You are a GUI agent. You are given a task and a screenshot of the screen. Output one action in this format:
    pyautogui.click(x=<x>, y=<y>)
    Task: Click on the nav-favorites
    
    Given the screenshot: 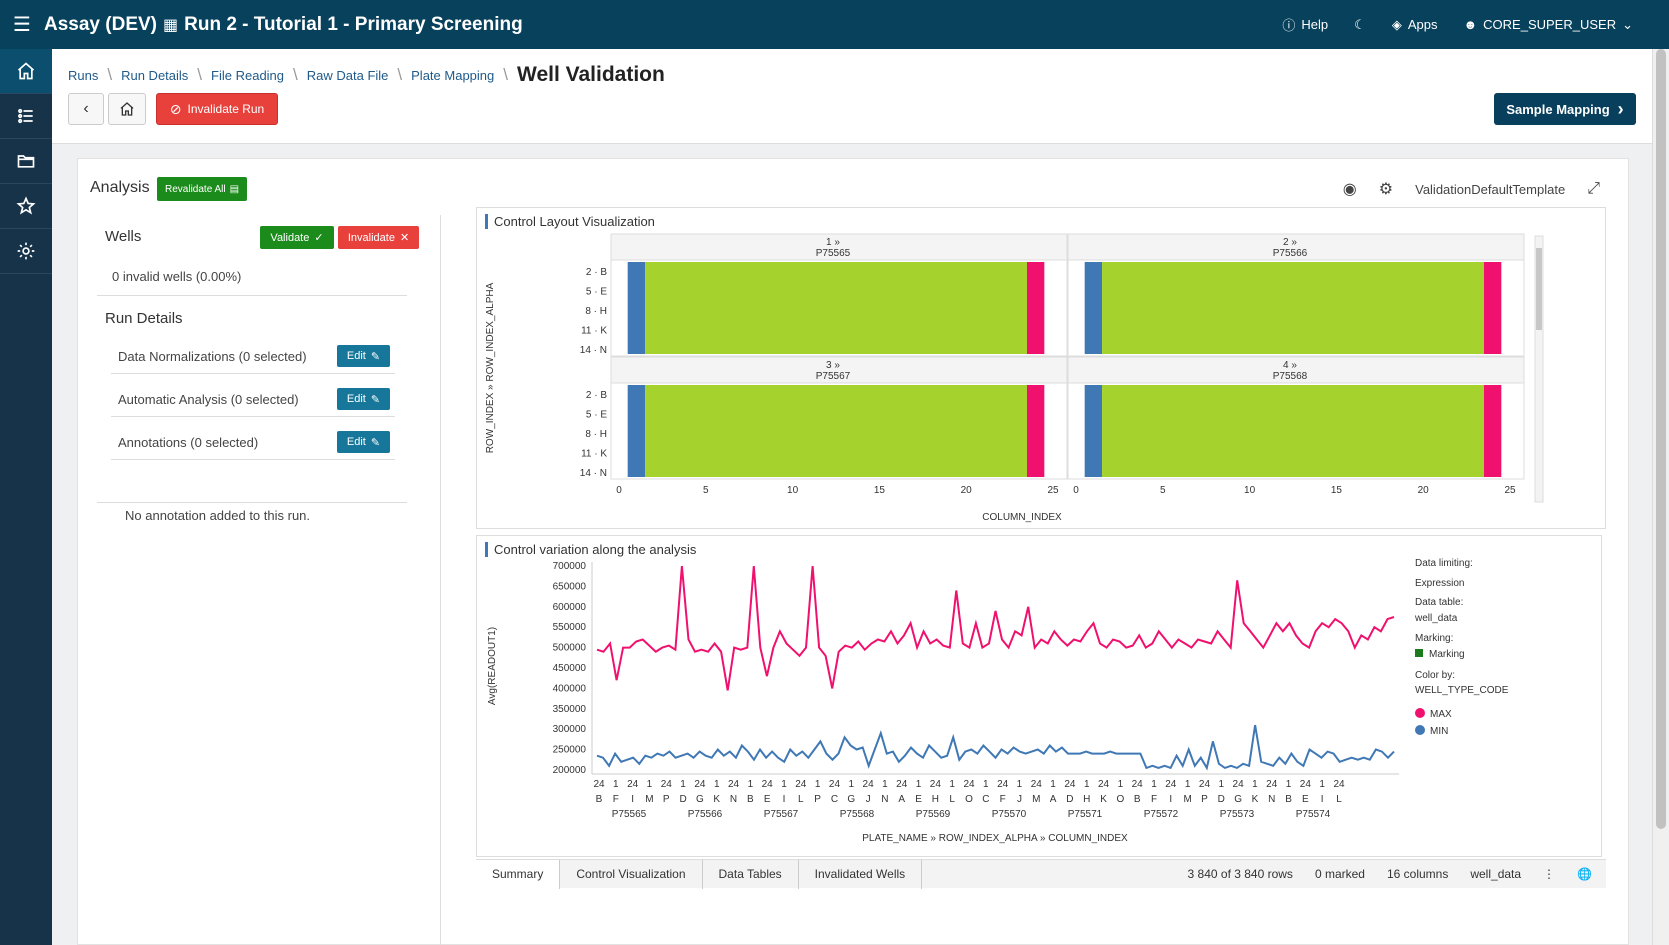 What is the action you would take?
    pyautogui.click(x=26, y=206)
    